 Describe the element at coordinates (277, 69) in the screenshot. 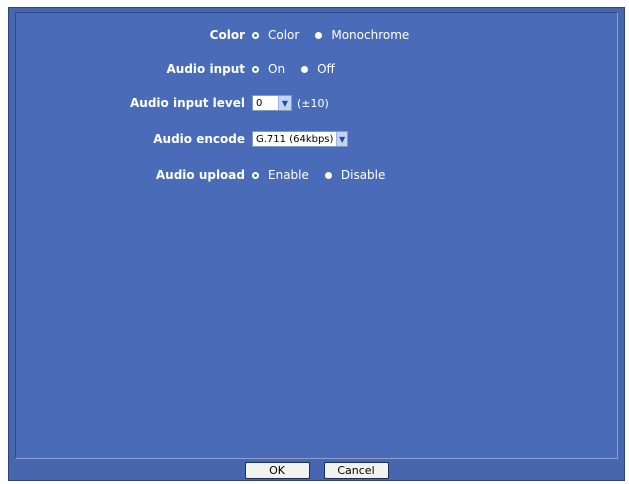

I see `audio-input-option-on-label: On` at that location.